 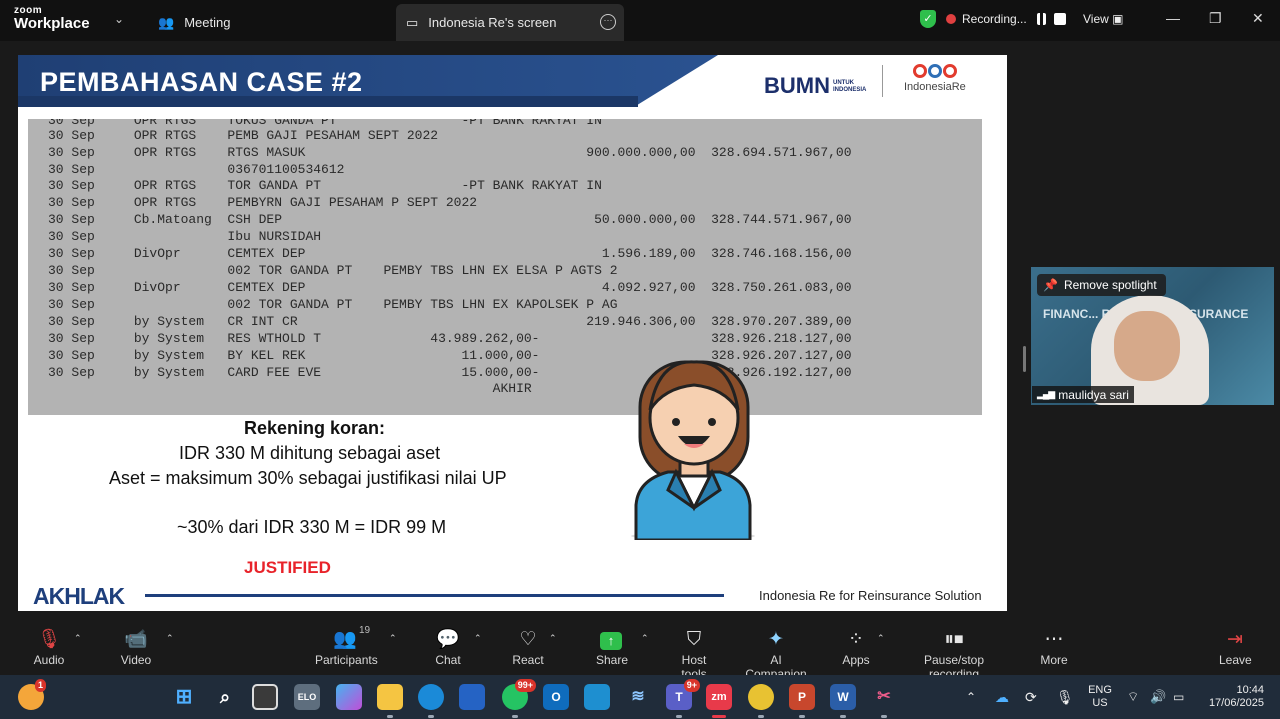 What do you see at coordinates (1065, 697) in the screenshot?
I see `microphone-icon: 🎙` at bounding box center [1065, 697].